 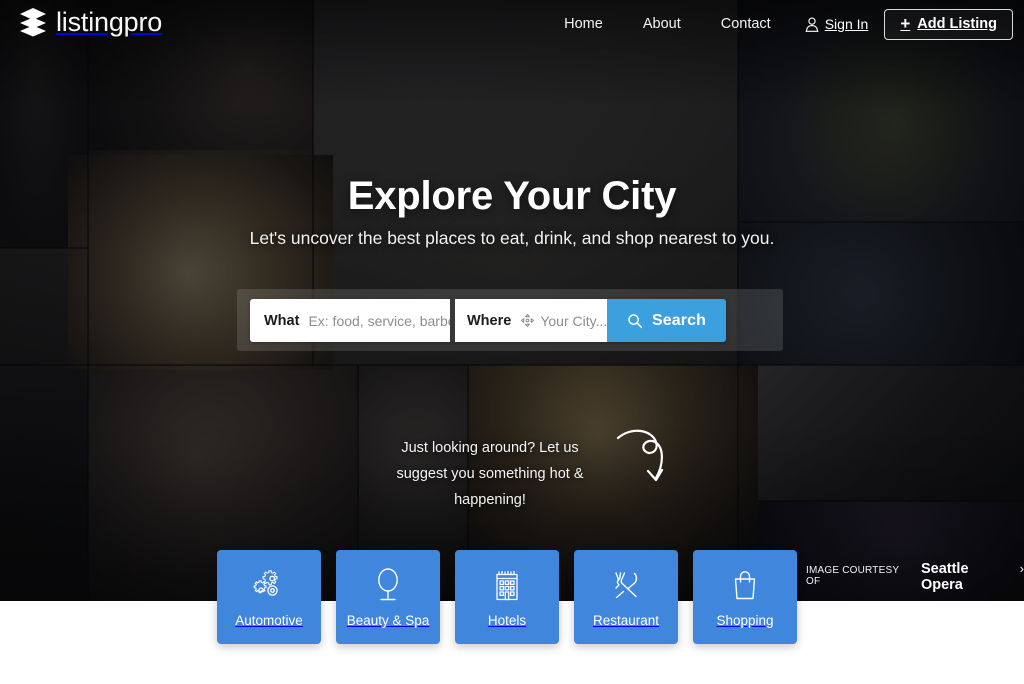 What do you see at coordinates (269, 620) in the screenshot?
I see `category-label: Automotive` at bounding box center [269, 620].